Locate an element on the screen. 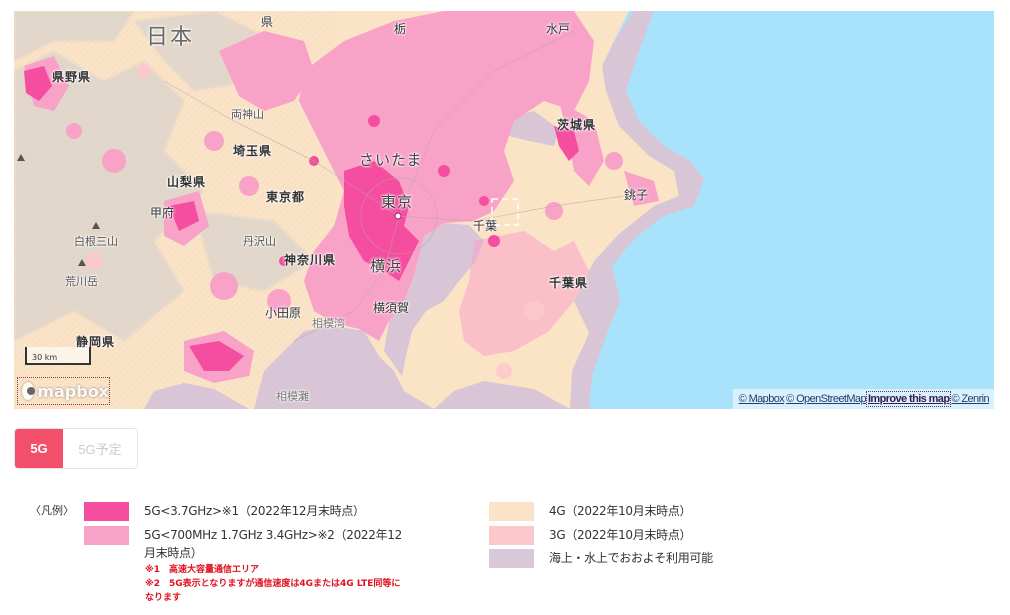  label-saitama-pref: 埼玉県 is located at coordinates (253, 151).